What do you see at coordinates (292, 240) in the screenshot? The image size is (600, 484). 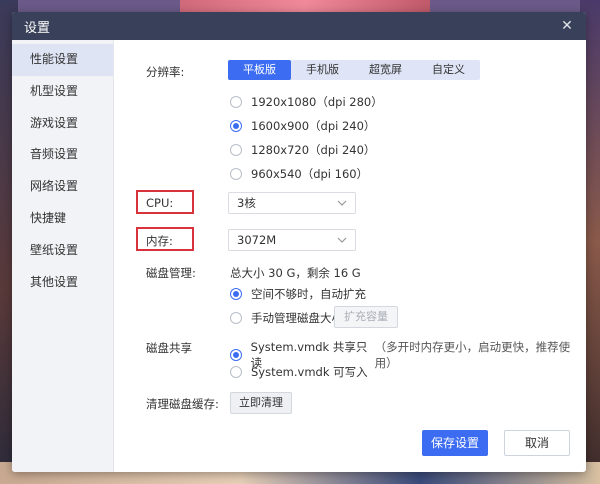 I see `memory-select: 3072M` at bounding box center [292, 240].